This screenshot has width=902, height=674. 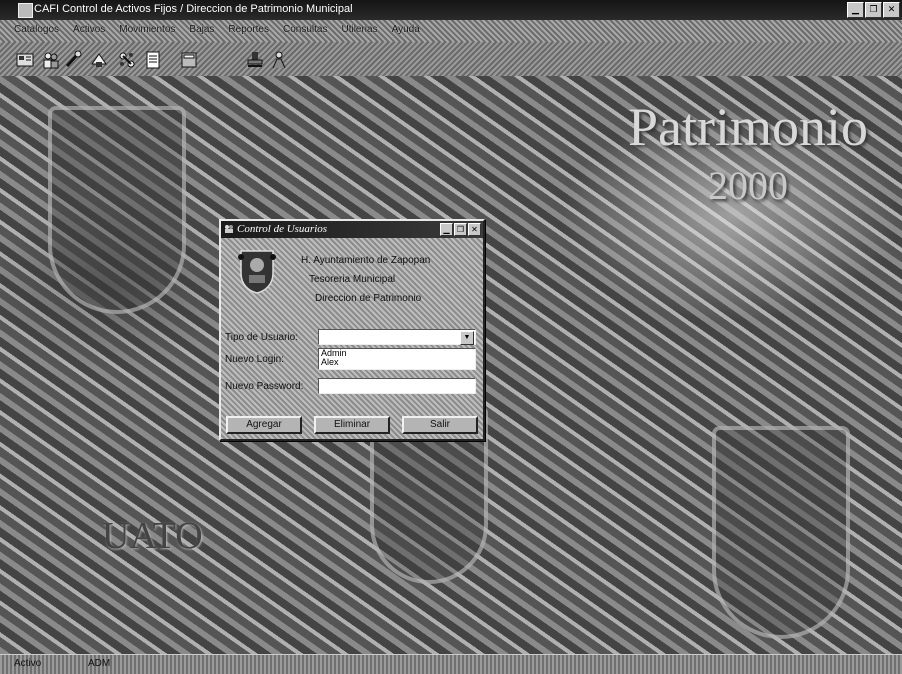 What do you see at coordinates (748, 127) in the screenshot?
I see `splash-title: Patrimonio` at bounding box center [748, 127].